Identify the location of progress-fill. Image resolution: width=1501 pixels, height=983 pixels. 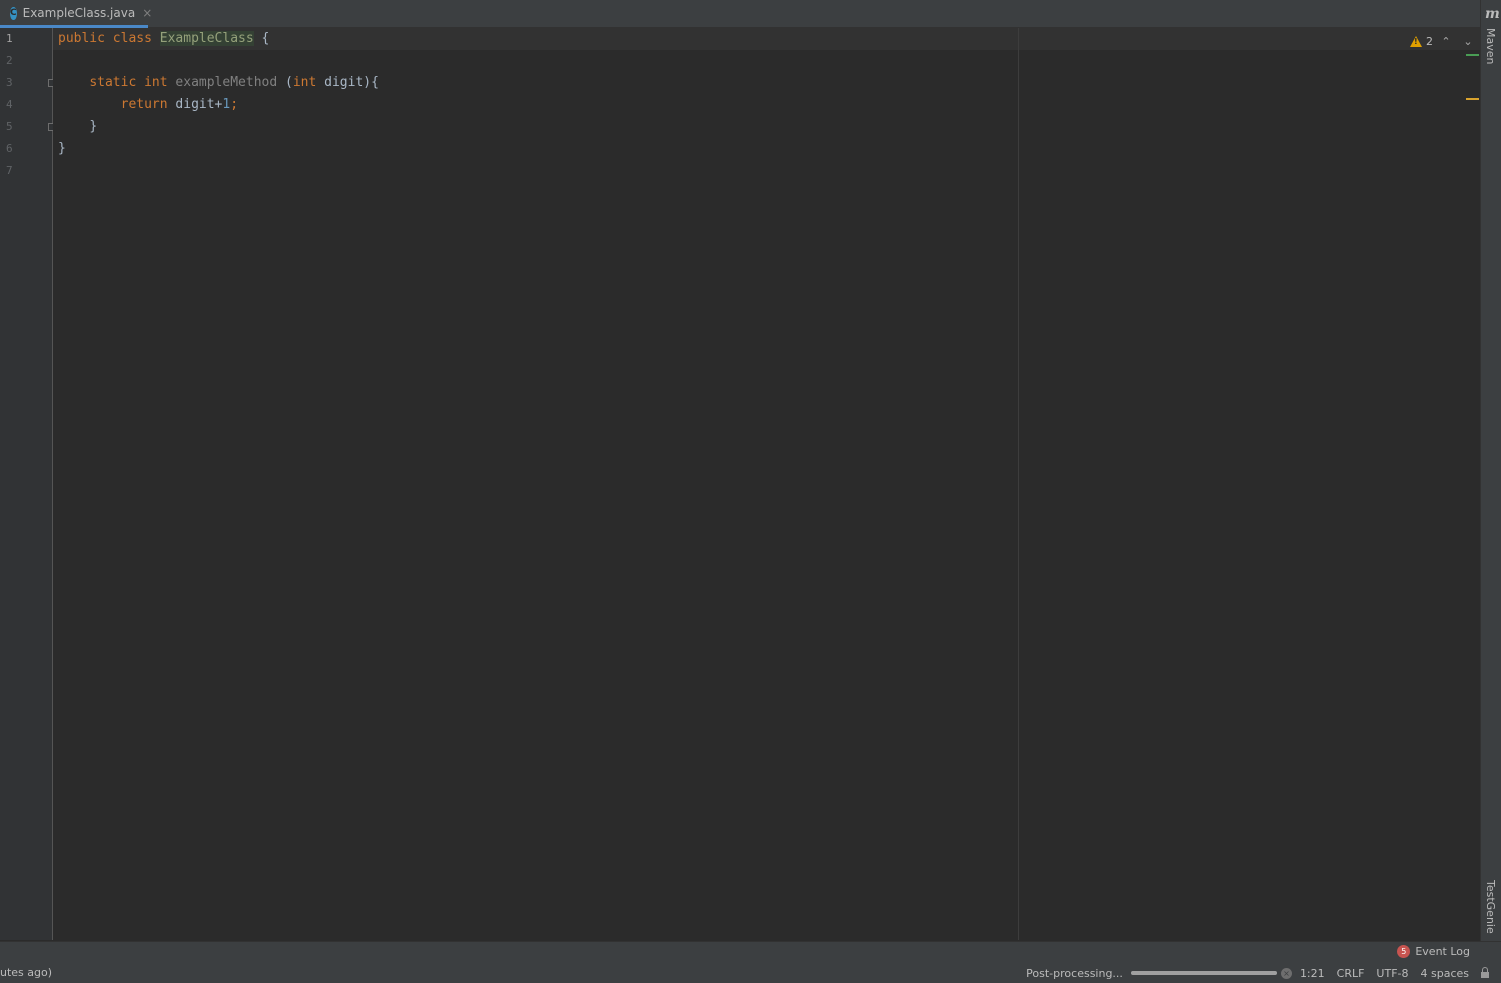
(1203, 973).